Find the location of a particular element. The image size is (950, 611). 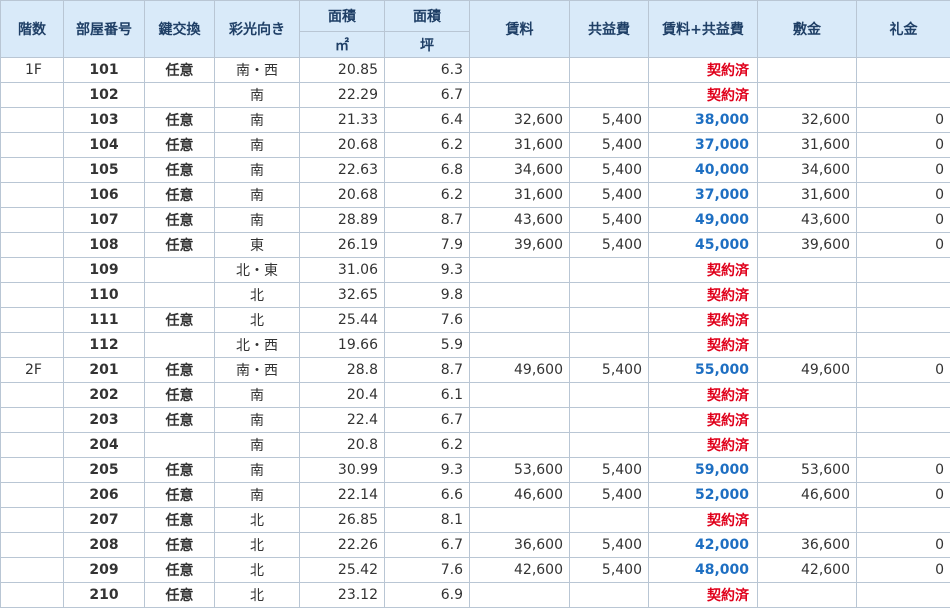

table-cell-deposit: 42,600 is located at coordinates (807, 570).